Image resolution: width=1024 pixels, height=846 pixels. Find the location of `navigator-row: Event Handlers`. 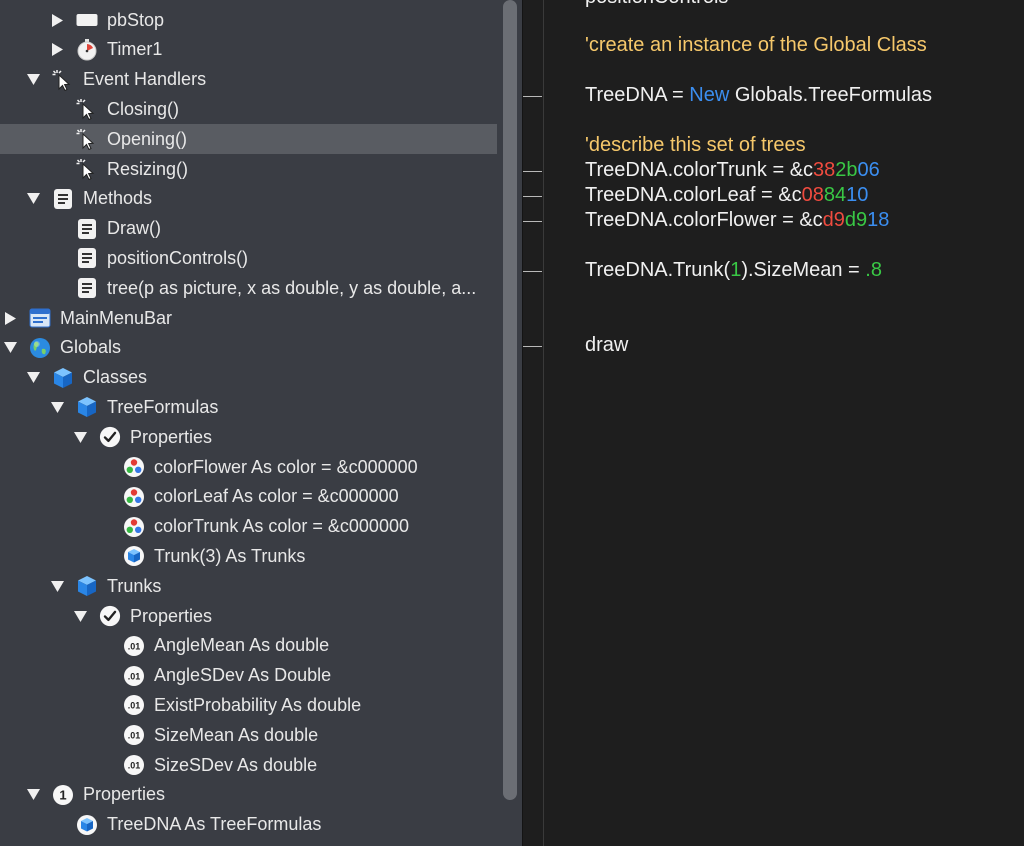

navigator-row: Event Handlers is located at coordinates (250, 80).